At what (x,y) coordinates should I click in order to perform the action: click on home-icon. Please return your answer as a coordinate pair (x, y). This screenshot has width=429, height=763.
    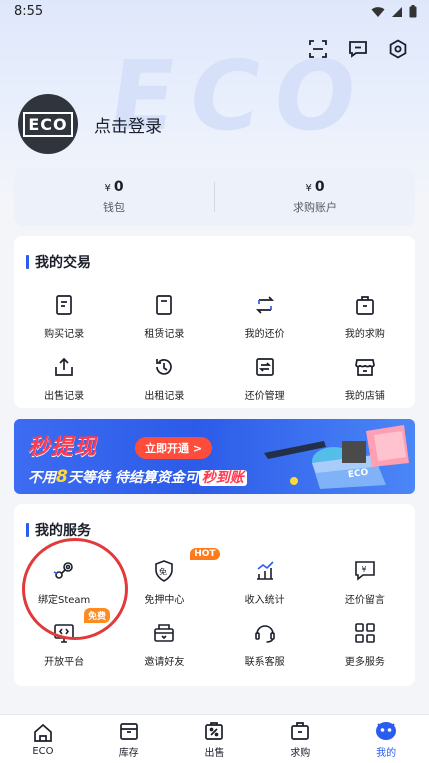
    Looking at the image, I should click on (43, 732).